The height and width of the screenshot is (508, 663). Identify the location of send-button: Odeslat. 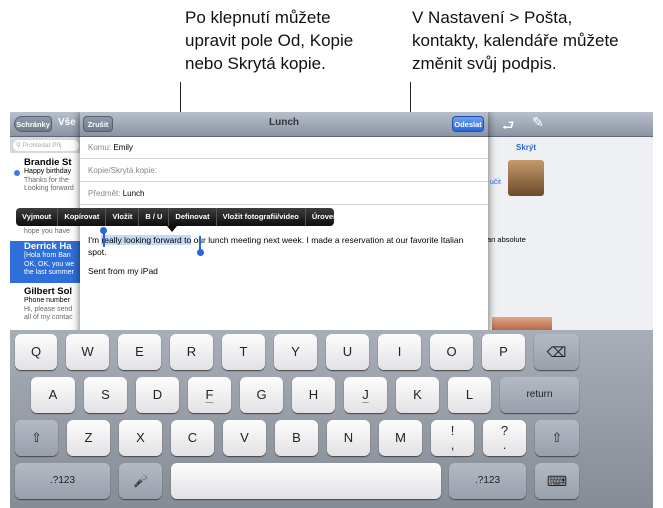
(468, 124).